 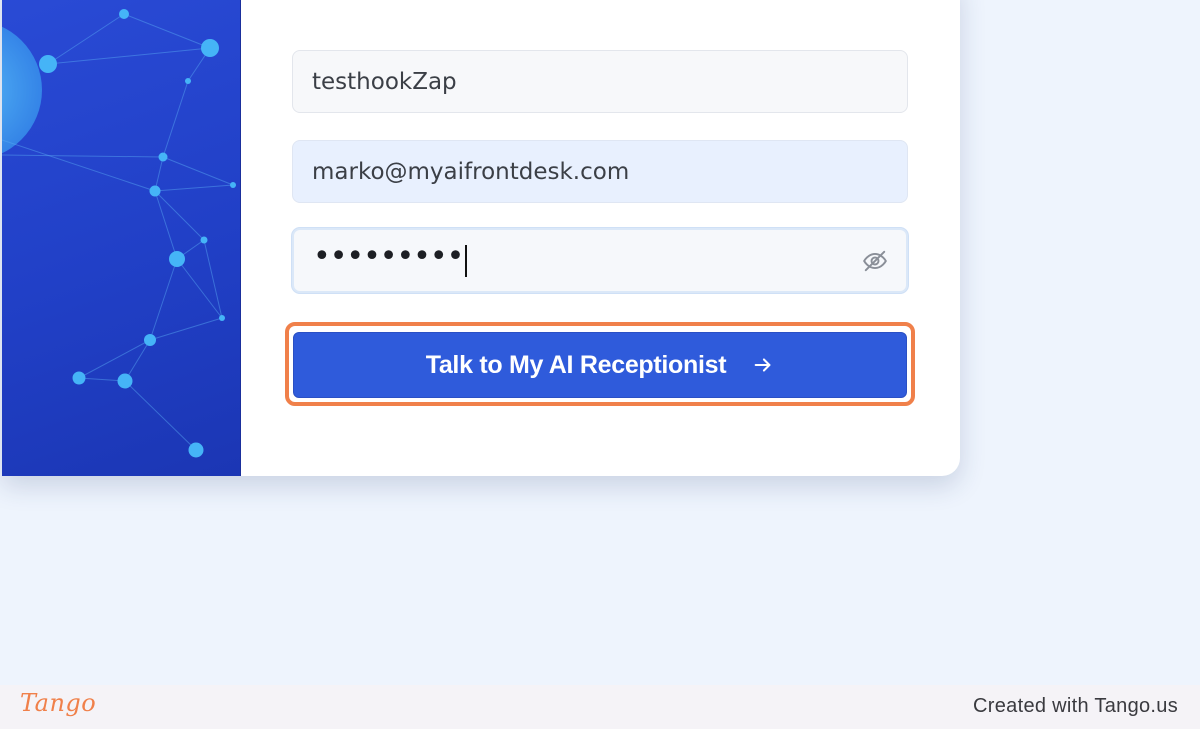 I want to click on password-input-value: •••••••••, so click(x=388, y=256).